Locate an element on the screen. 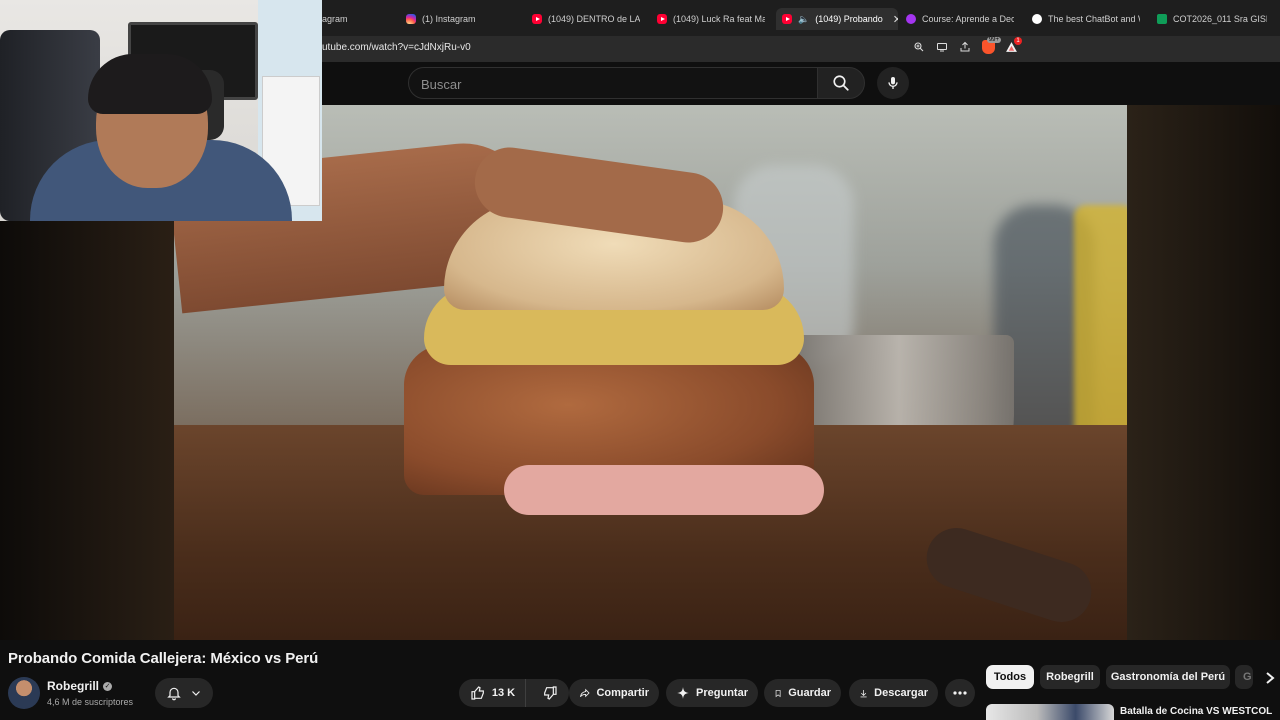  chip-gastronomia: Gastronomía del Perú is located at coordinates (1168, 677).